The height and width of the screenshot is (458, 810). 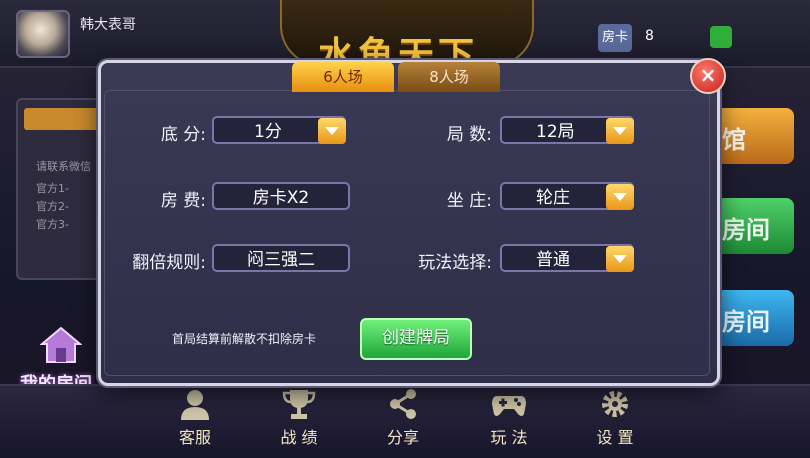 What do you see at coordinates (449, 77) in the screenshot?
I see `tab-8-players: 8人场` at bounding box center [449, 77].